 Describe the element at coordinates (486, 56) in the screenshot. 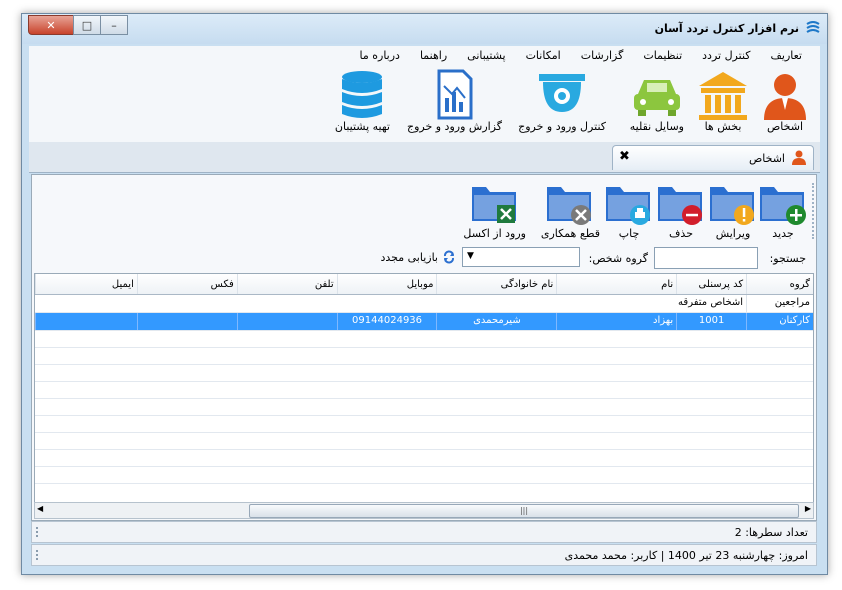

I see `menu-support: پشتیبانی` at that location.